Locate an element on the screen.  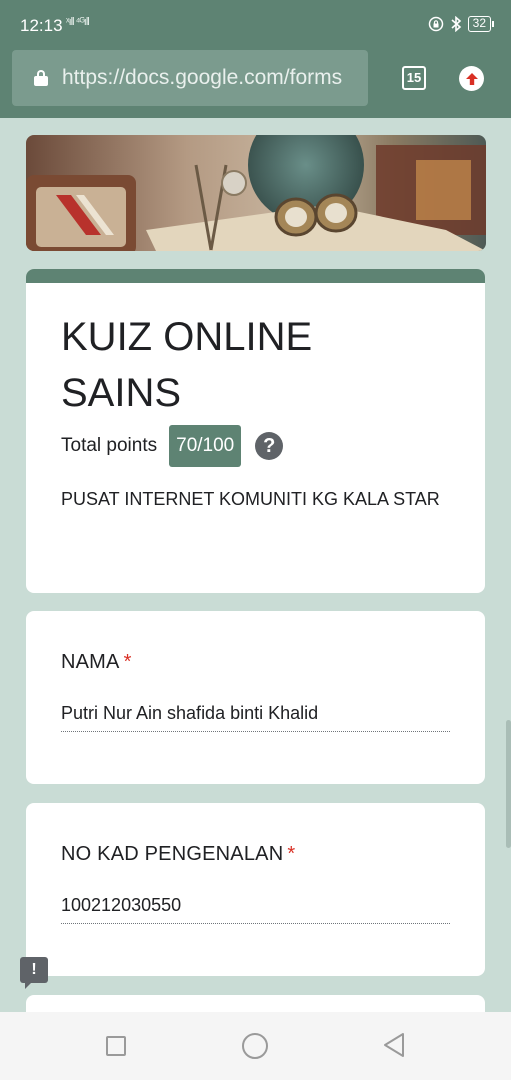
score-badge: 70/100 is located at coordinates (205, 446).